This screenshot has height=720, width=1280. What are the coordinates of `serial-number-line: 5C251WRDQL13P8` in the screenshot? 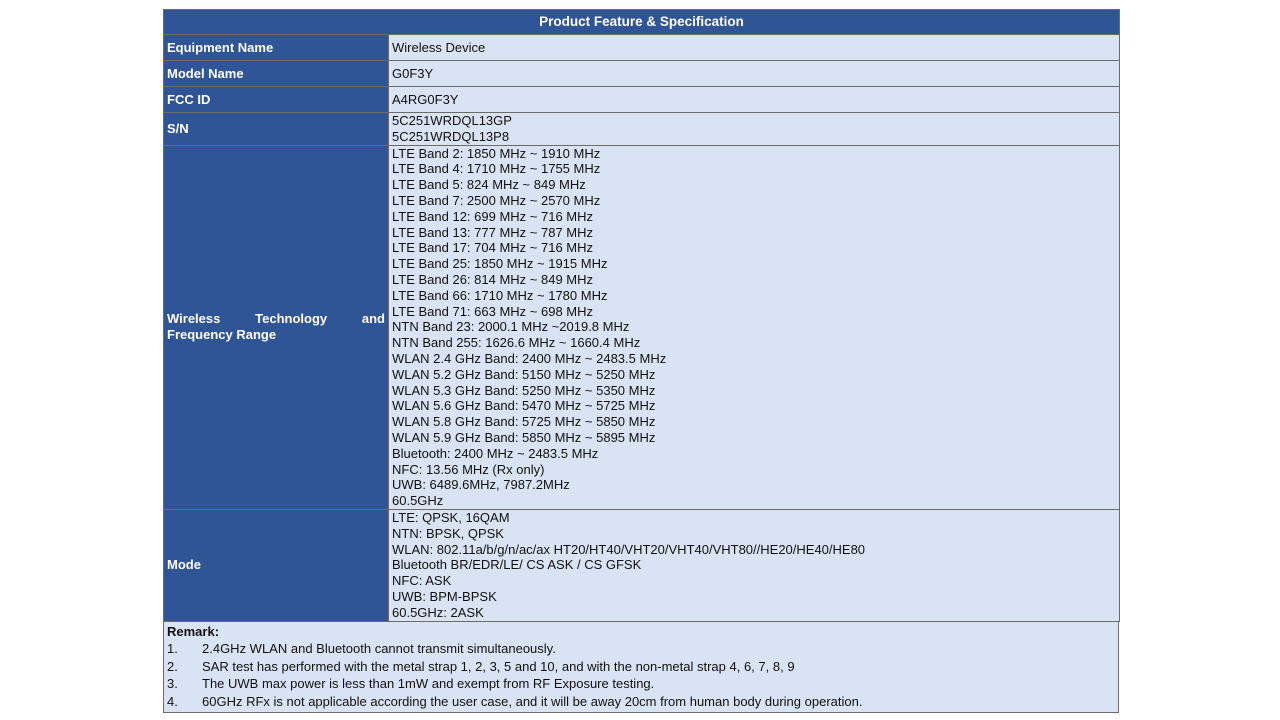 It's located at (451, 136).